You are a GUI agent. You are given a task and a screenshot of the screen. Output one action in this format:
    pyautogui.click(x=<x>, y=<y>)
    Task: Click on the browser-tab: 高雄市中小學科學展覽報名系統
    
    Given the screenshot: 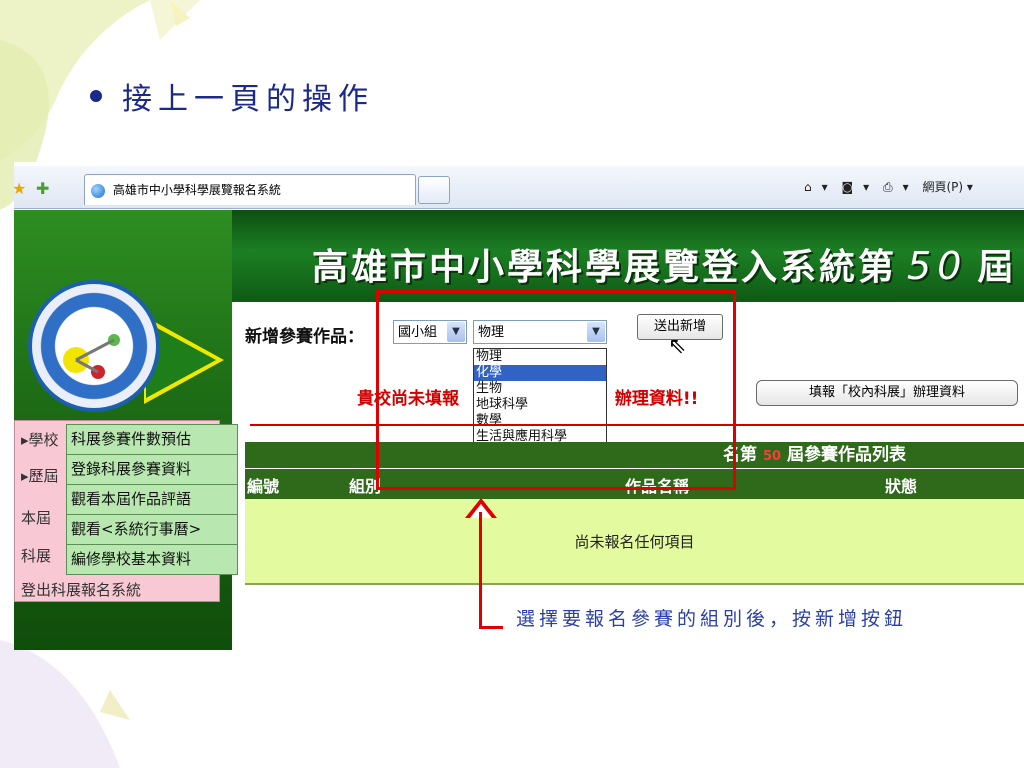 What is the action you would take?
    pyautogui.click(x=250, y=189)
    